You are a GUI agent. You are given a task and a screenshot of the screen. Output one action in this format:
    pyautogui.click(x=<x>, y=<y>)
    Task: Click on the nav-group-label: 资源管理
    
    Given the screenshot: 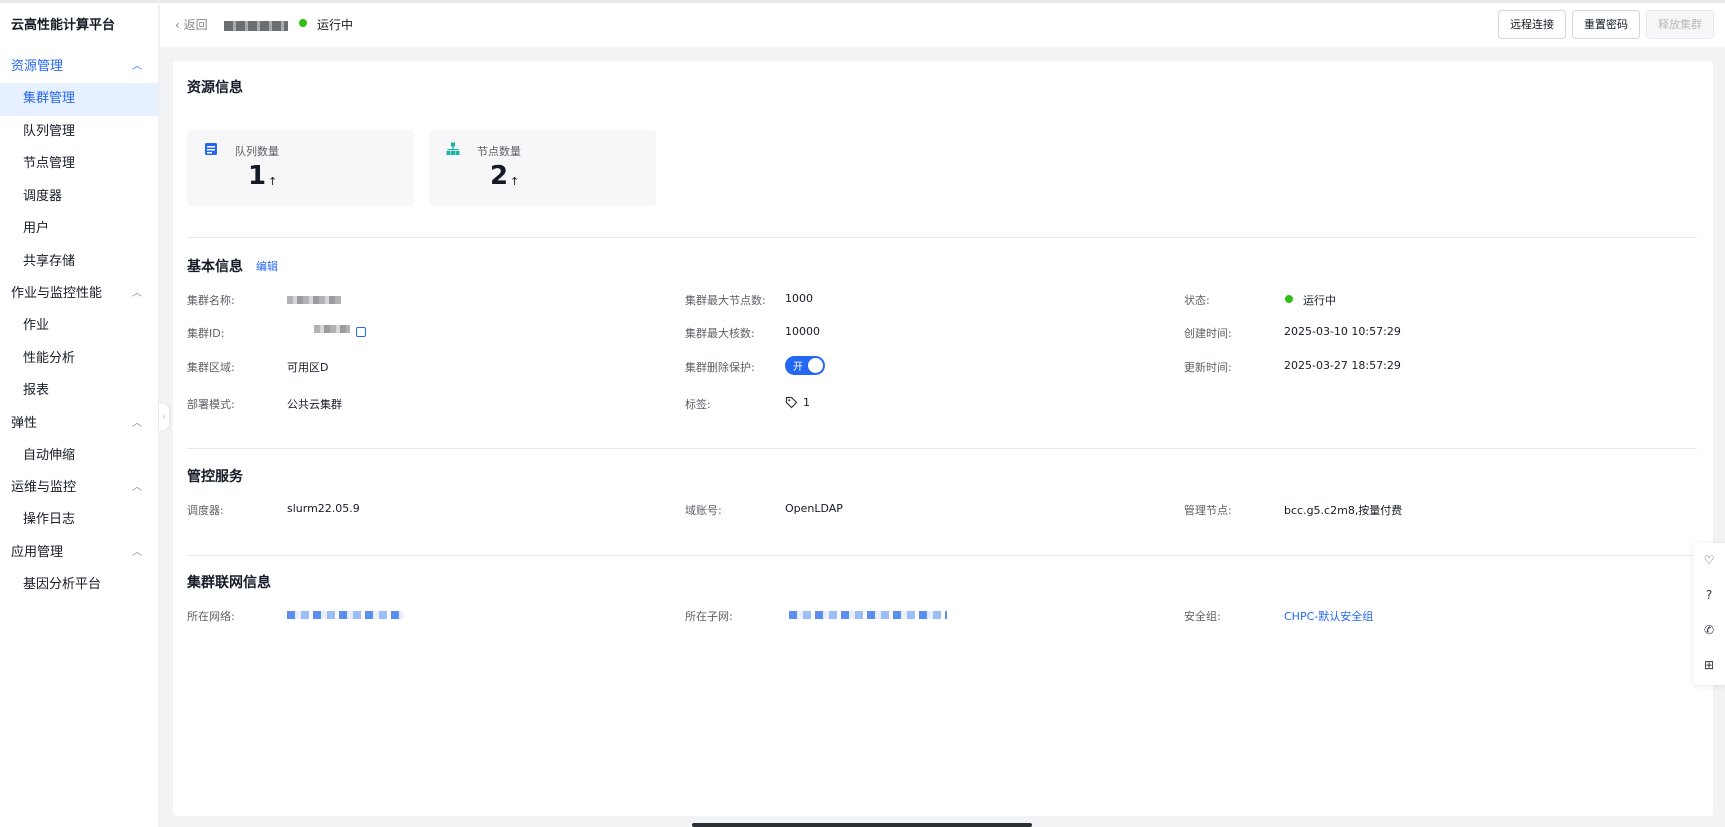 What is the action you would take?
    pyautogui.click(x=37, y=66)
    